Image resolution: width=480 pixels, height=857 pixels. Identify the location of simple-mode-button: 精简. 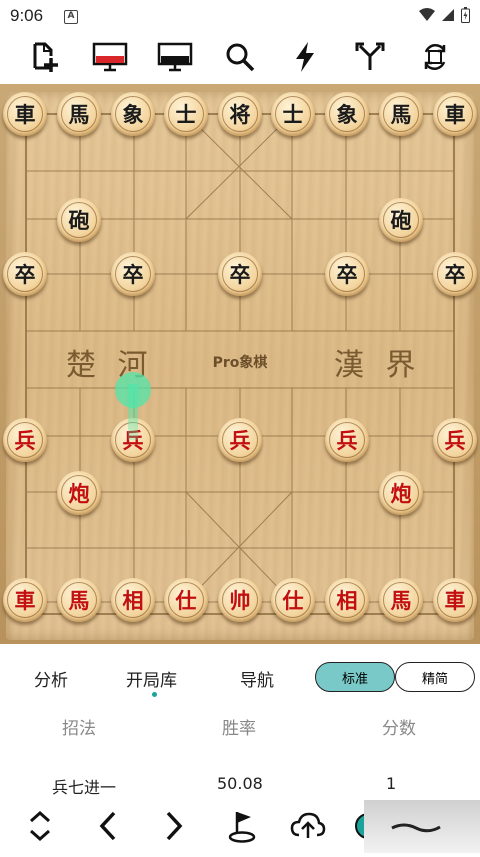
(435, 677).